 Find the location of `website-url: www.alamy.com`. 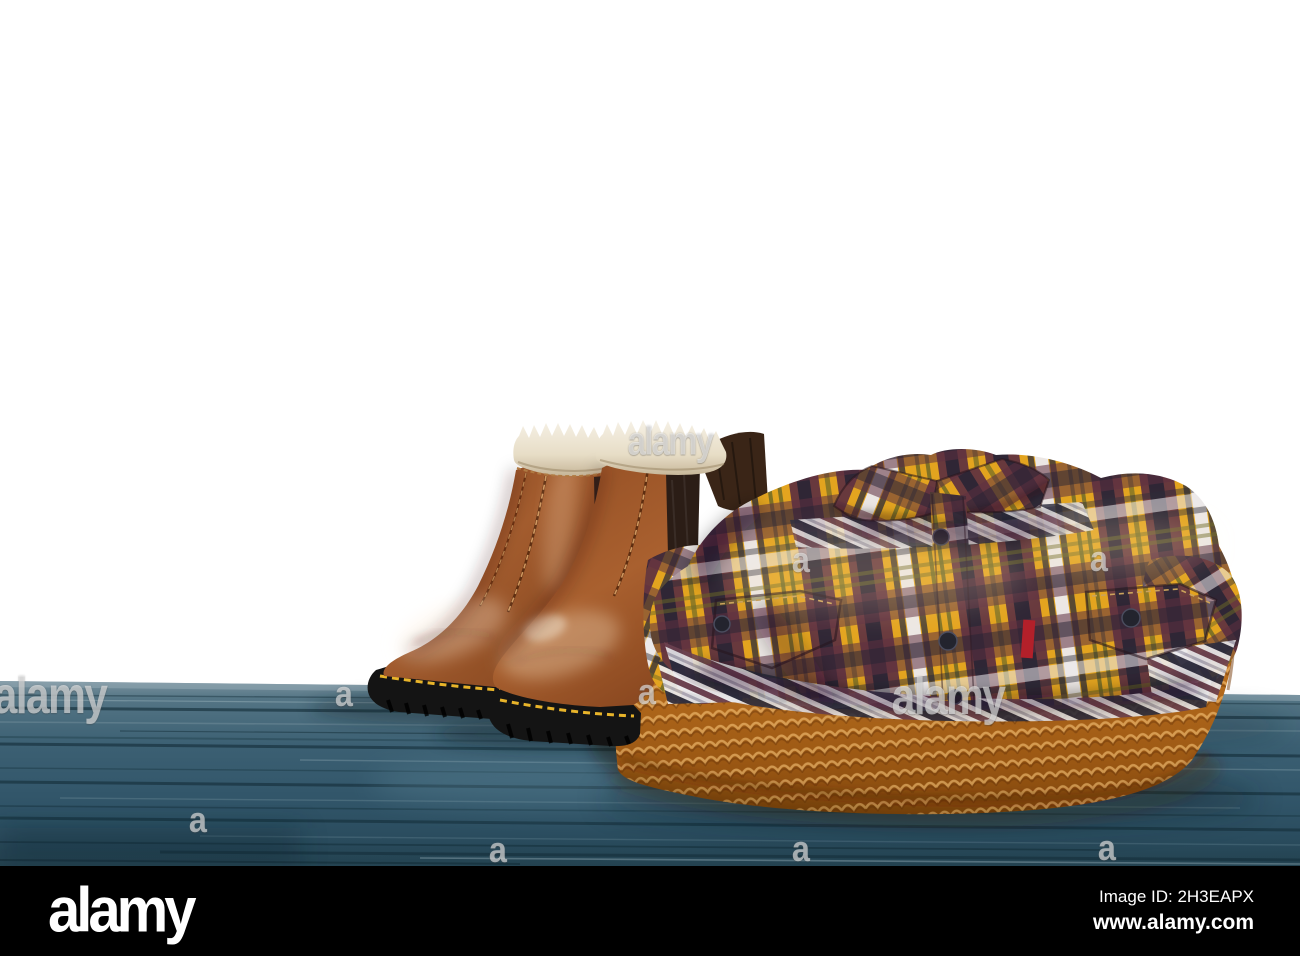

website-url: www.alamy.com is located at coordinates (1173, 922).